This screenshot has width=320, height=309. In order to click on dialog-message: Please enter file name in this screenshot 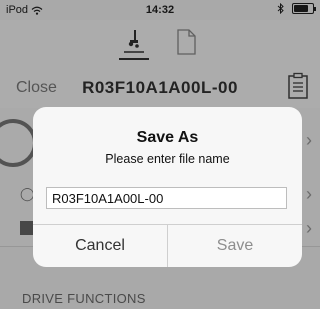, I will do `click(167, 159)`.